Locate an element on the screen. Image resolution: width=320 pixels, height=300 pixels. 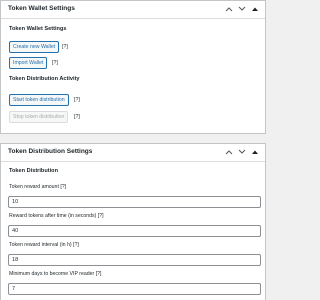
import-wallet-button: Import Wallet is located at coordinates (28, 63).